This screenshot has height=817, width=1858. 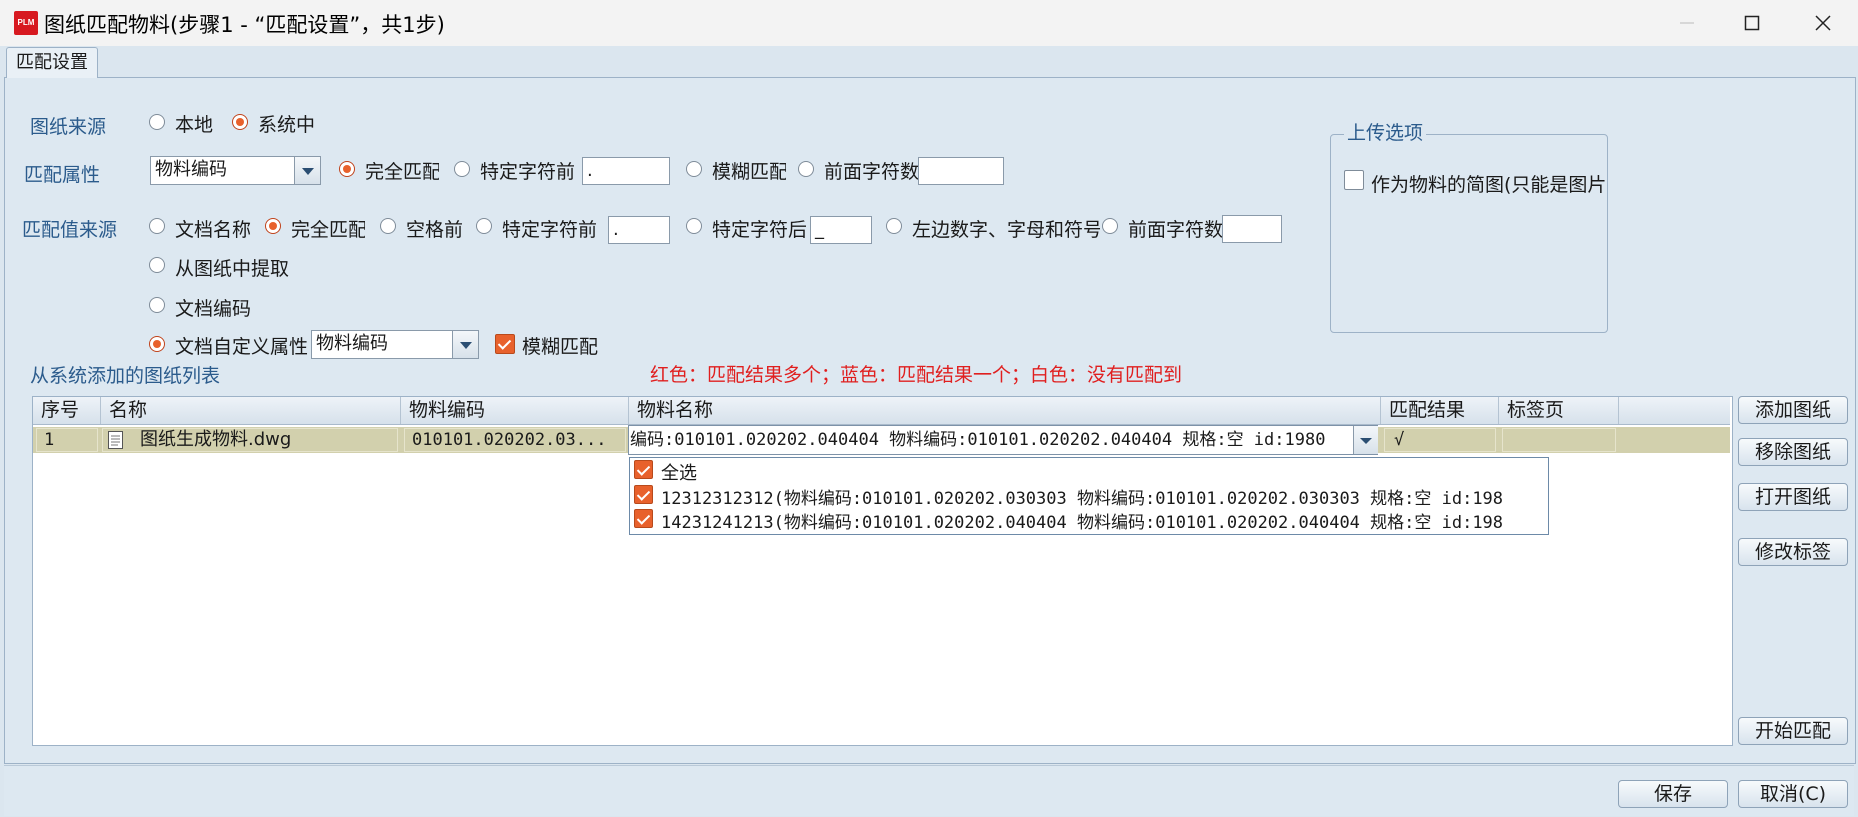 What do you see at coordinates (484, 226) in the screenshot?
I see `radio-value-before-char` at bounding box center [484, 226].